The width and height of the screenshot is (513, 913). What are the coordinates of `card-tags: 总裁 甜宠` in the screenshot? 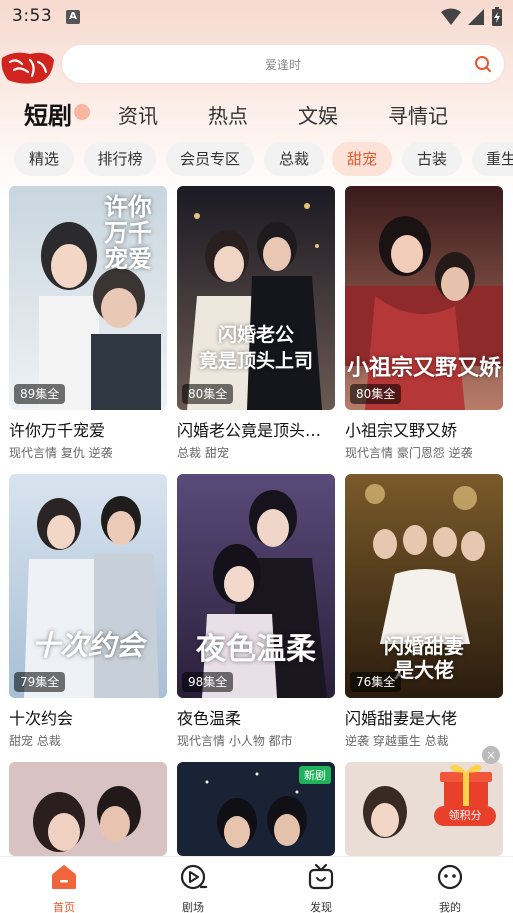 It's located at (203, 453).